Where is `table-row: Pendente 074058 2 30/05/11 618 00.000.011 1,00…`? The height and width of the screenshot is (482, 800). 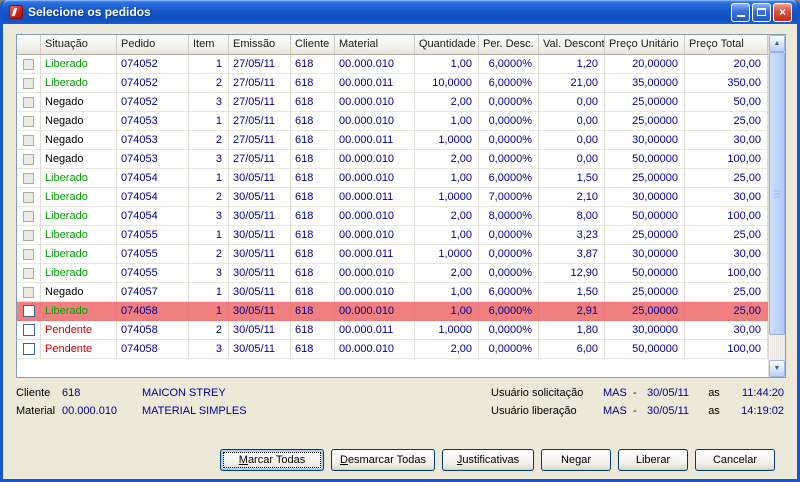
table-row: Pendente 074058 2 30/05/11 618 00.000.011 1,00… is located at coordinates (392, 330).